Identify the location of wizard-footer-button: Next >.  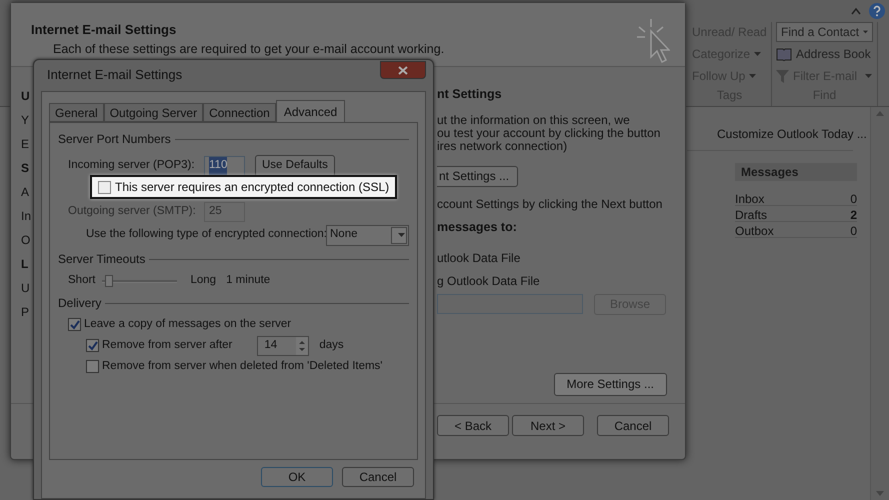
(548, 425).